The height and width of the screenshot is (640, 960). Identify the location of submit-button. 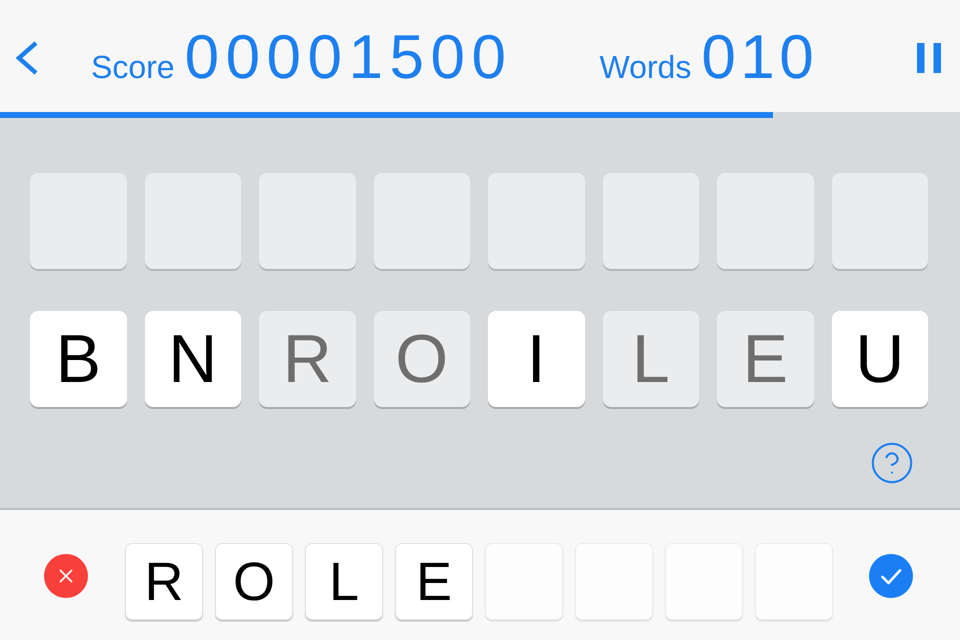
(891, 576).